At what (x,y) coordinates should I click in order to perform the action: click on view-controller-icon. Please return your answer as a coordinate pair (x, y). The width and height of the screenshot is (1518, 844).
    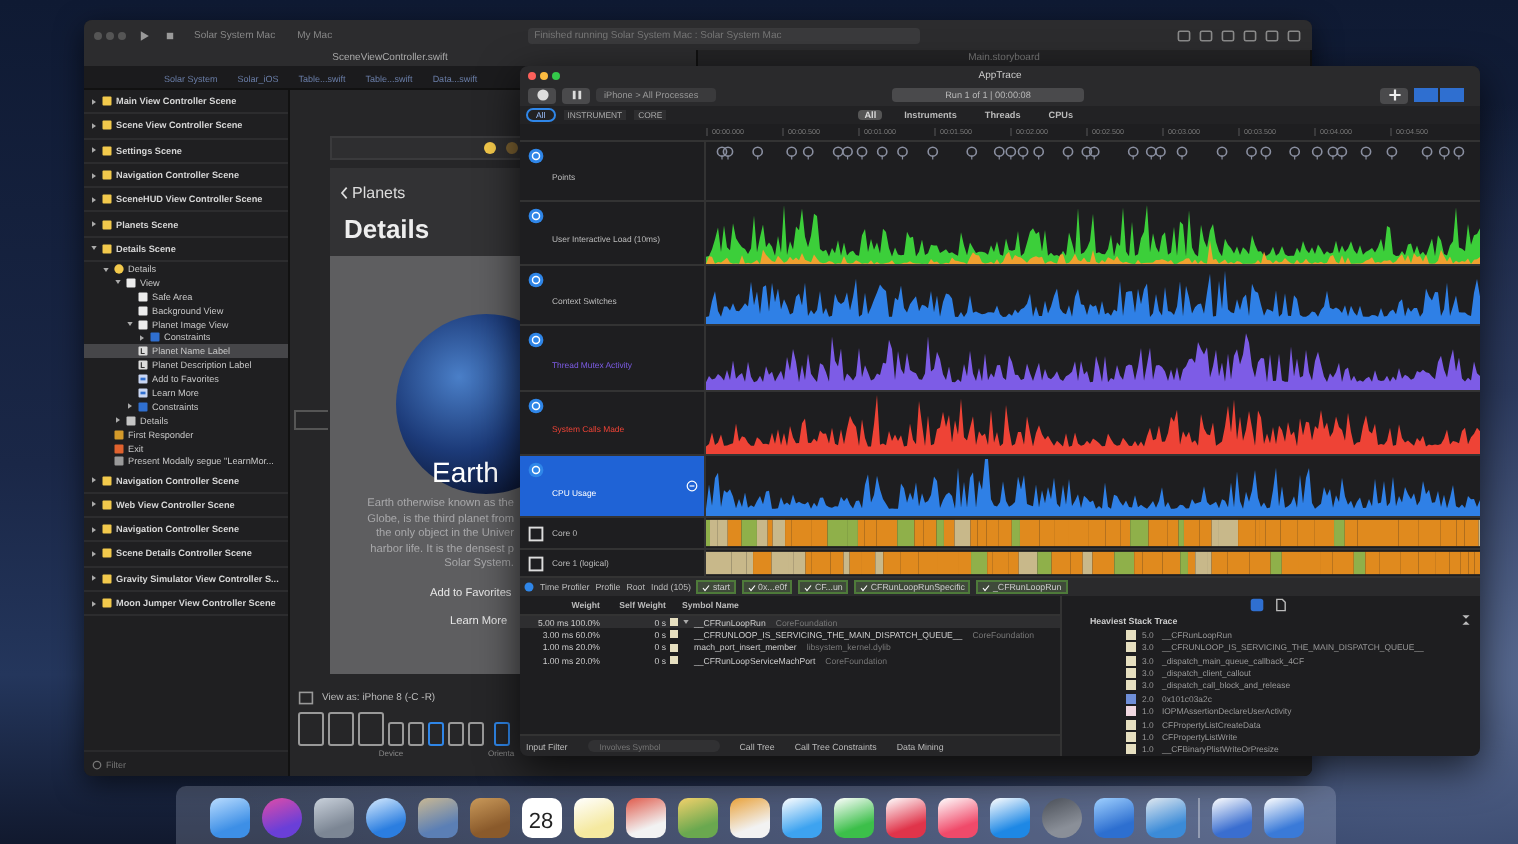
    Looking at the image, I should click on (490, 148).